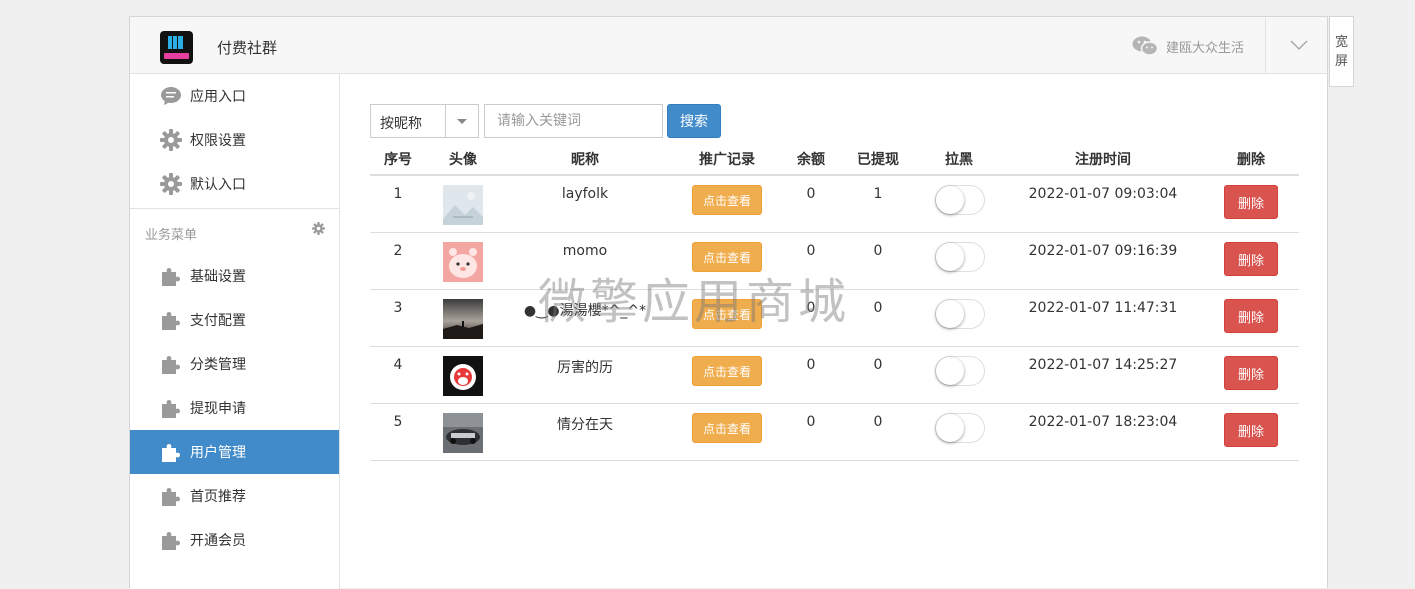 Image resolution: width=1415 pixels, height=589 pixels. I want to click on caret-down-icon, so click(462, 121).